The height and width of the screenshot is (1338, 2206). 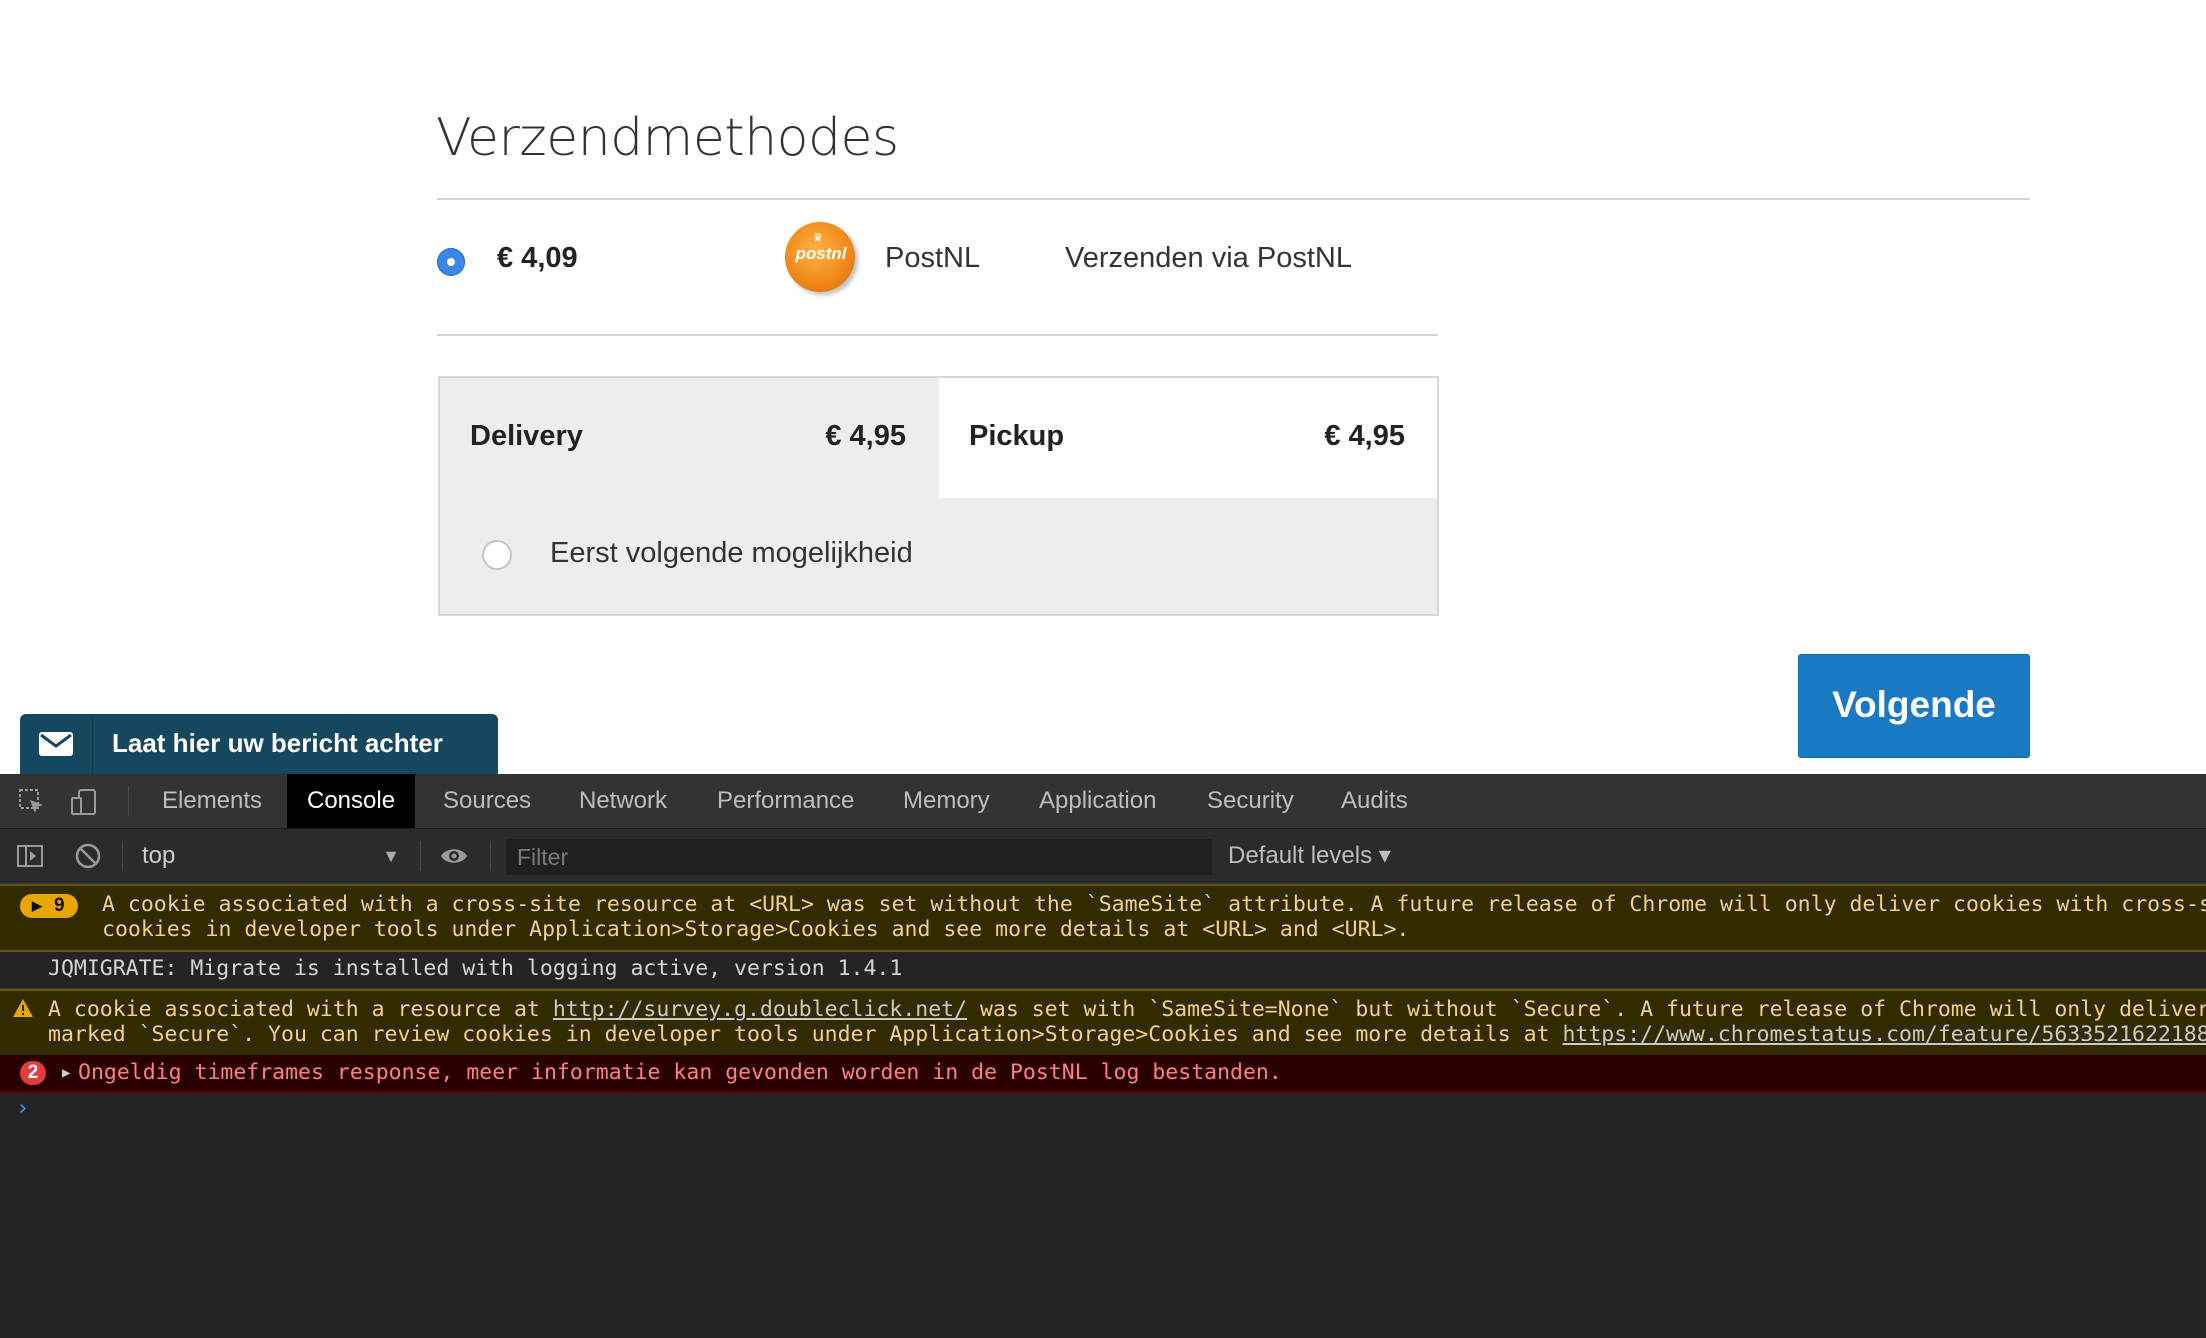 What do you see at coordinates (84, 802) in the screenshot?
I see `device-toolbar-icon` at bounding box center [84, 802].